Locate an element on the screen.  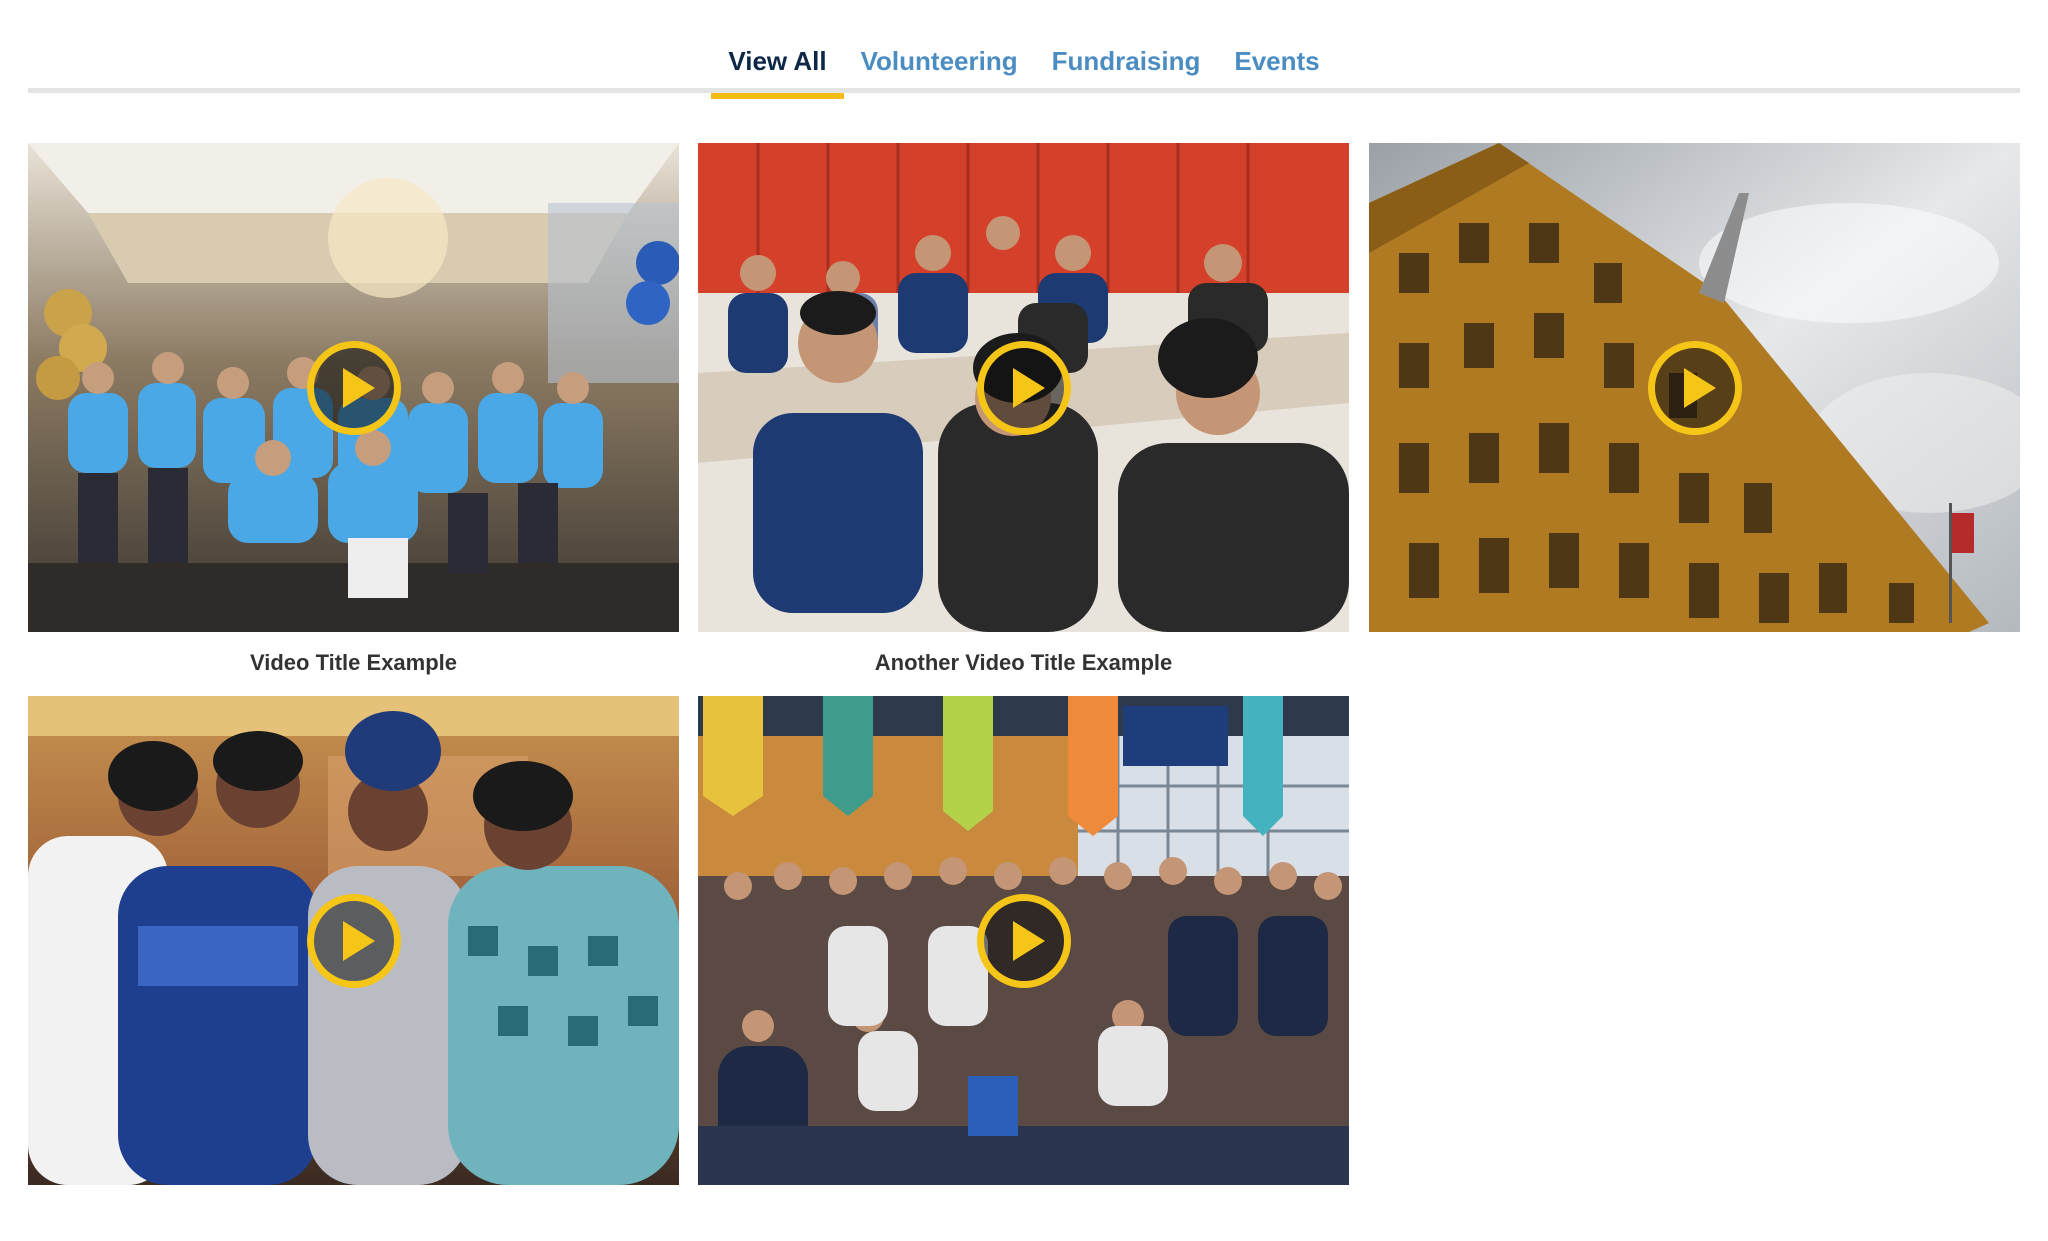
category-tabs: View All Volunteering Fundraising Events is located at coordinates (1024, 49).